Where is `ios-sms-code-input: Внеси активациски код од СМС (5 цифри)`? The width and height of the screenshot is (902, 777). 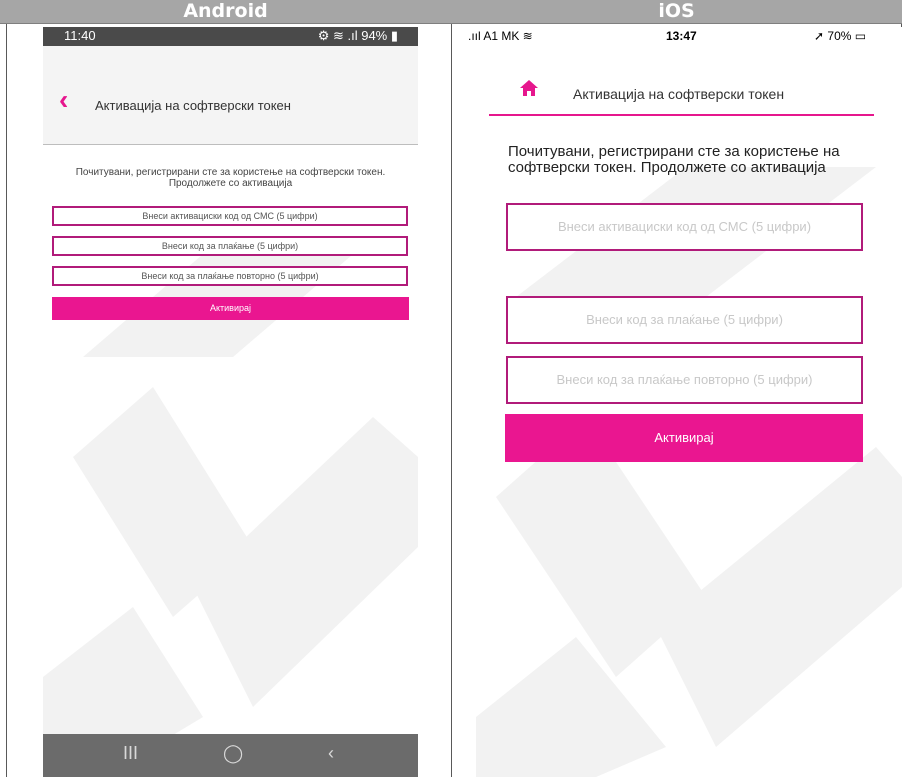
ios-sms-code-input: Внеси активациски код од СМС (5 цифри) is located at coordinates (684, 227).